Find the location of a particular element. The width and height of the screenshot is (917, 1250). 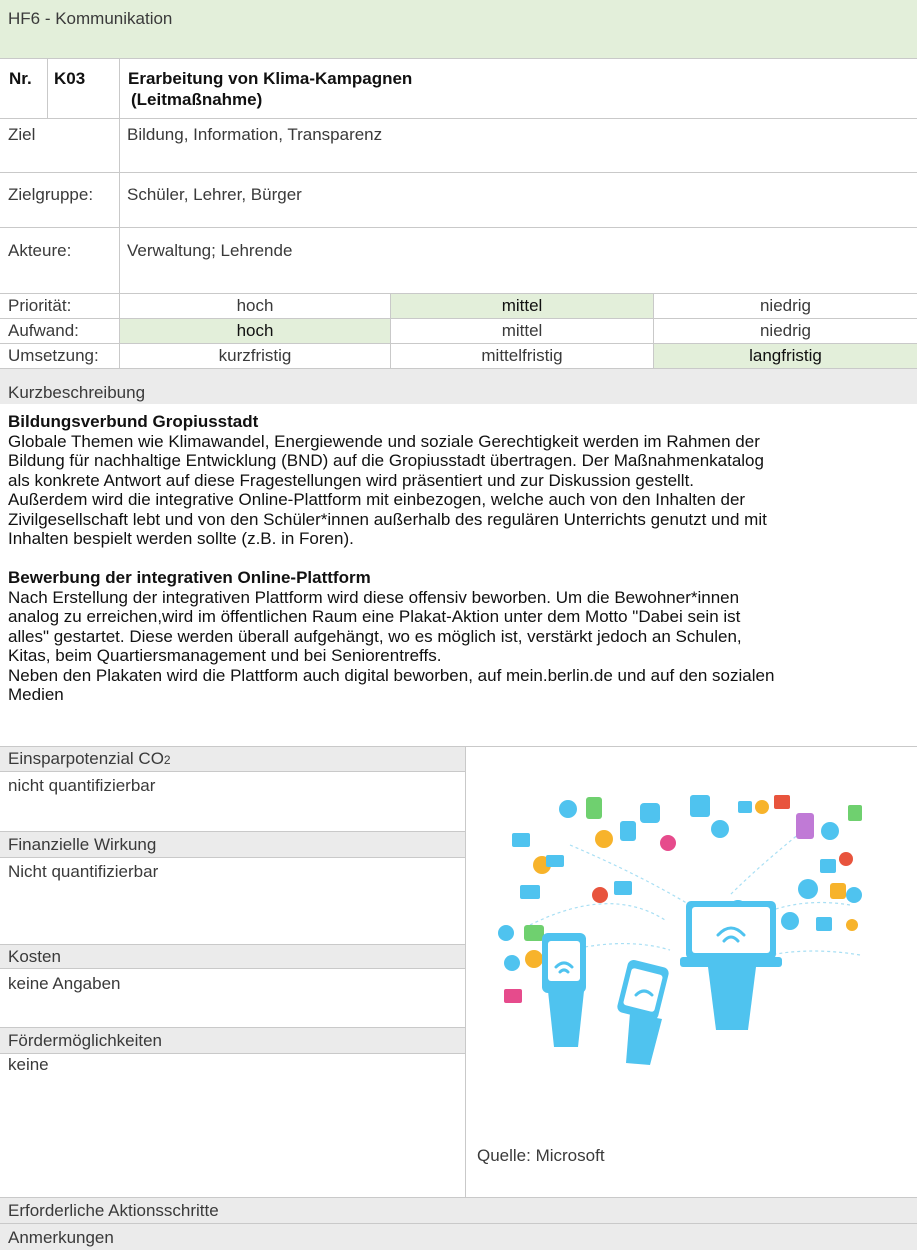

section2-line: Medien is located at coordinates (36, 694).